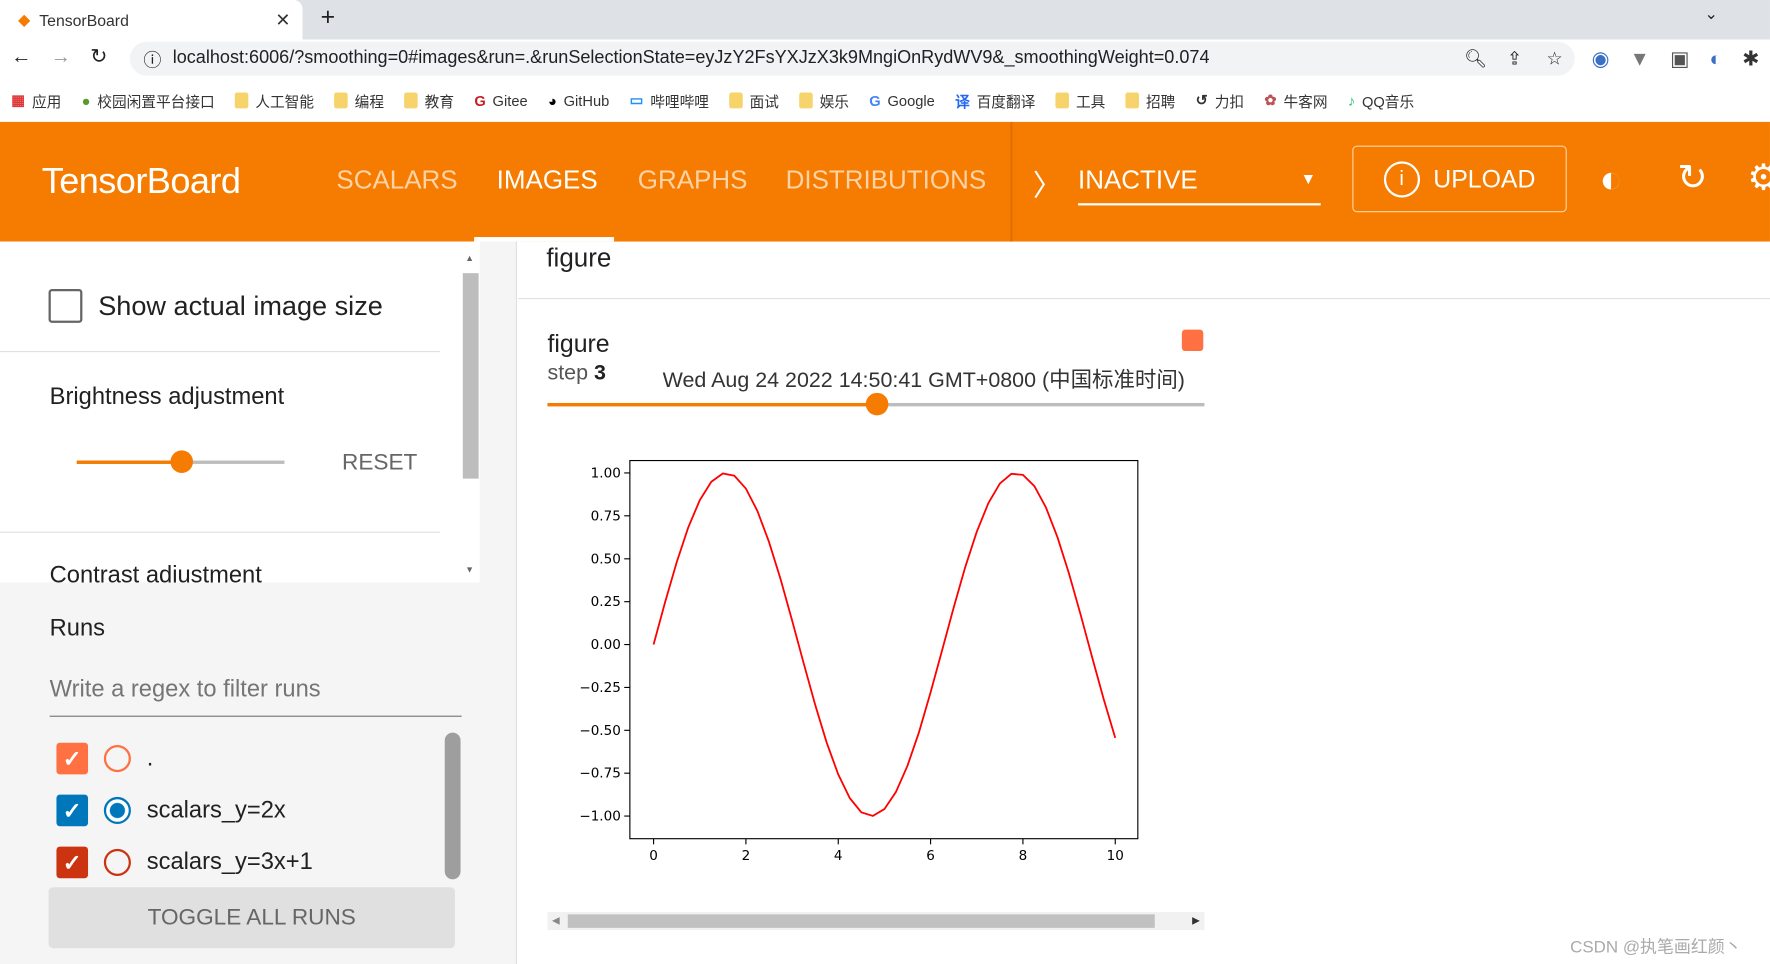 The image size is (1770, 964). What do you see at coordinates (1554, 58) in the screenshot?
I see `bookmark-star-icon: ☆` at bounding box center [1554, 58].